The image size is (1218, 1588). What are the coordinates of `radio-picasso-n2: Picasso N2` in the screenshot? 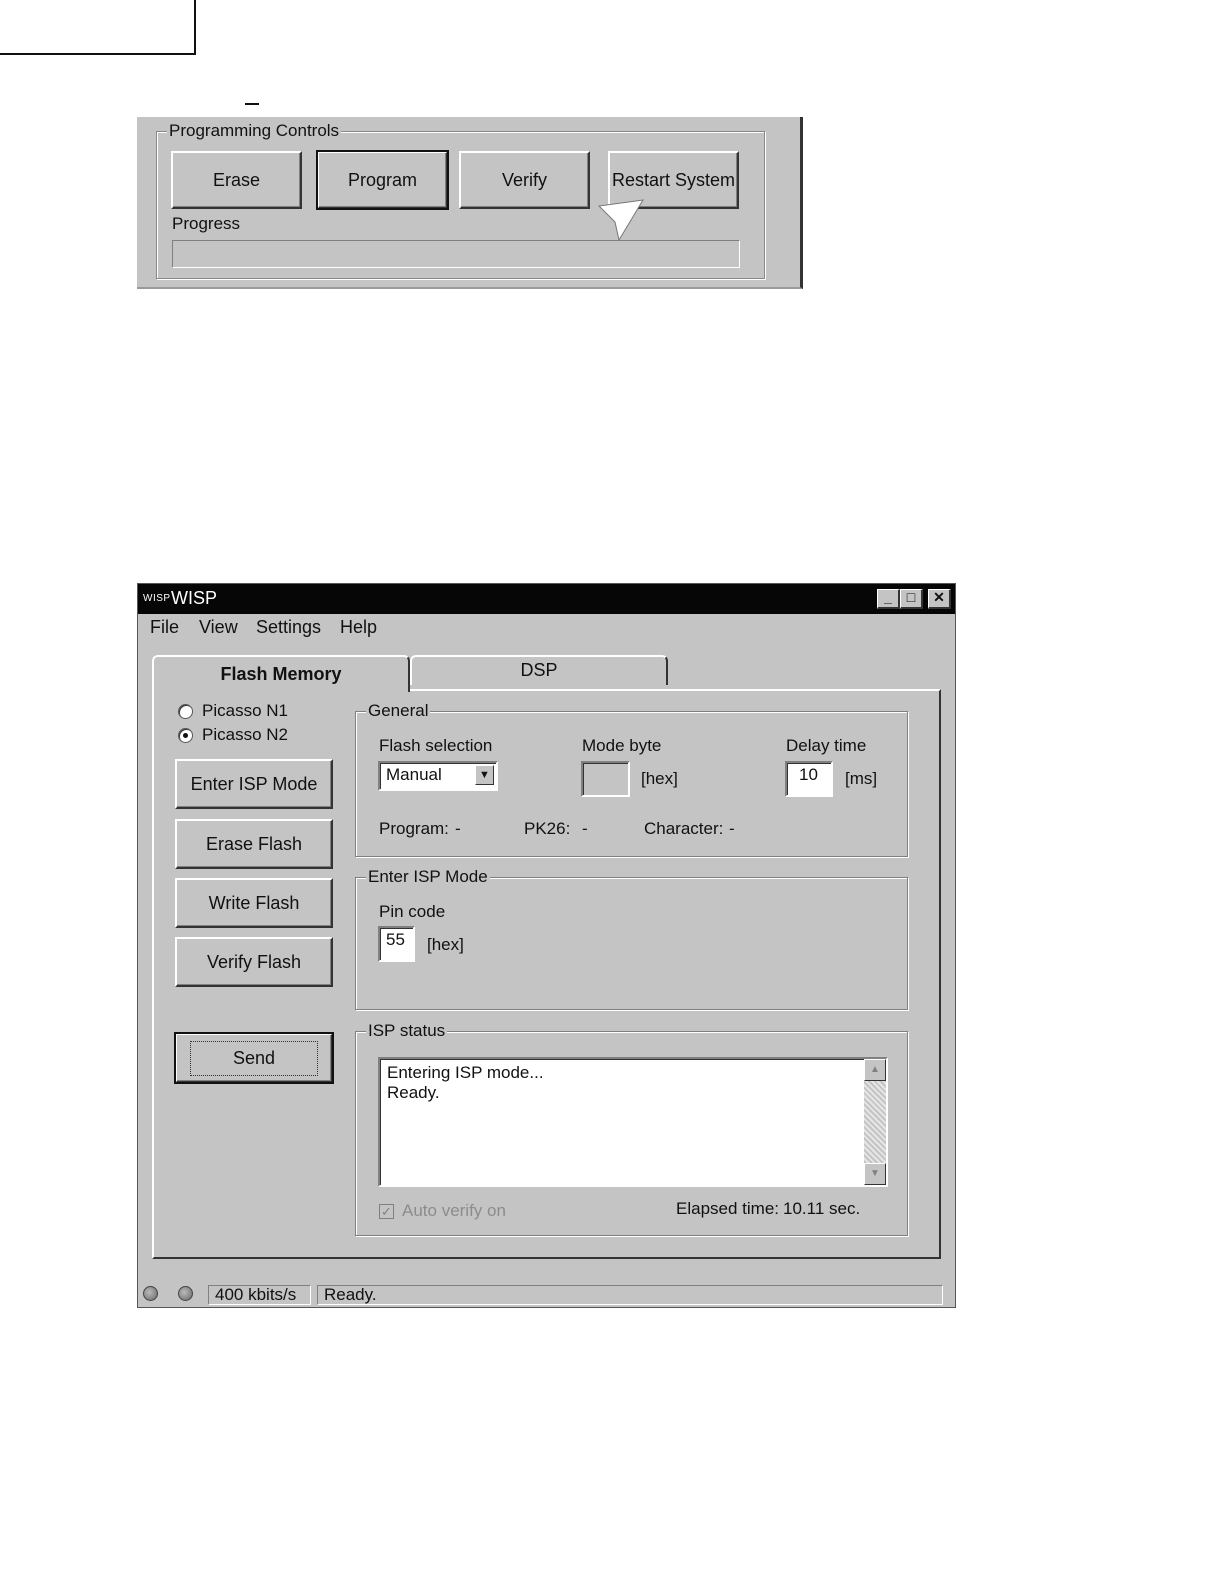 It's located at (233, 735).